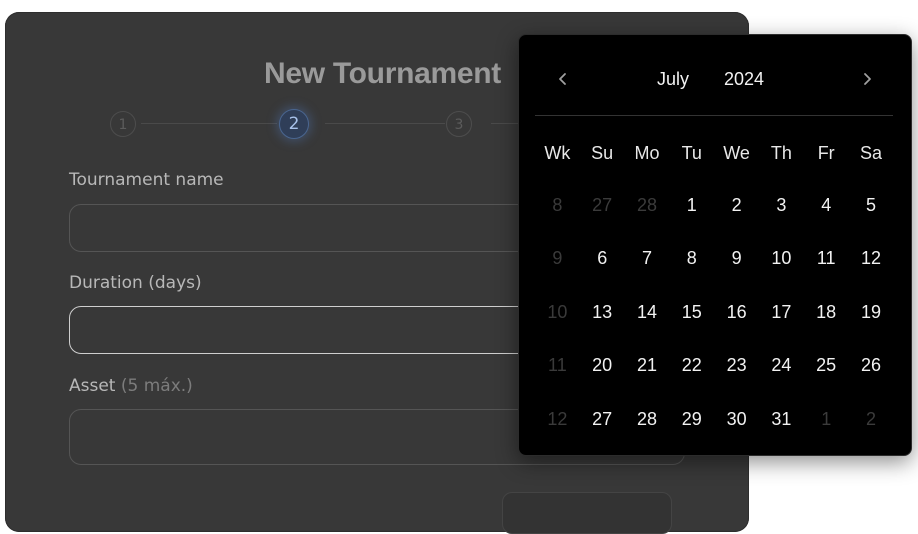 The height and width of the screenshot is (534, 918). I want to click on weekday-header: Tu, so click(691, 153).